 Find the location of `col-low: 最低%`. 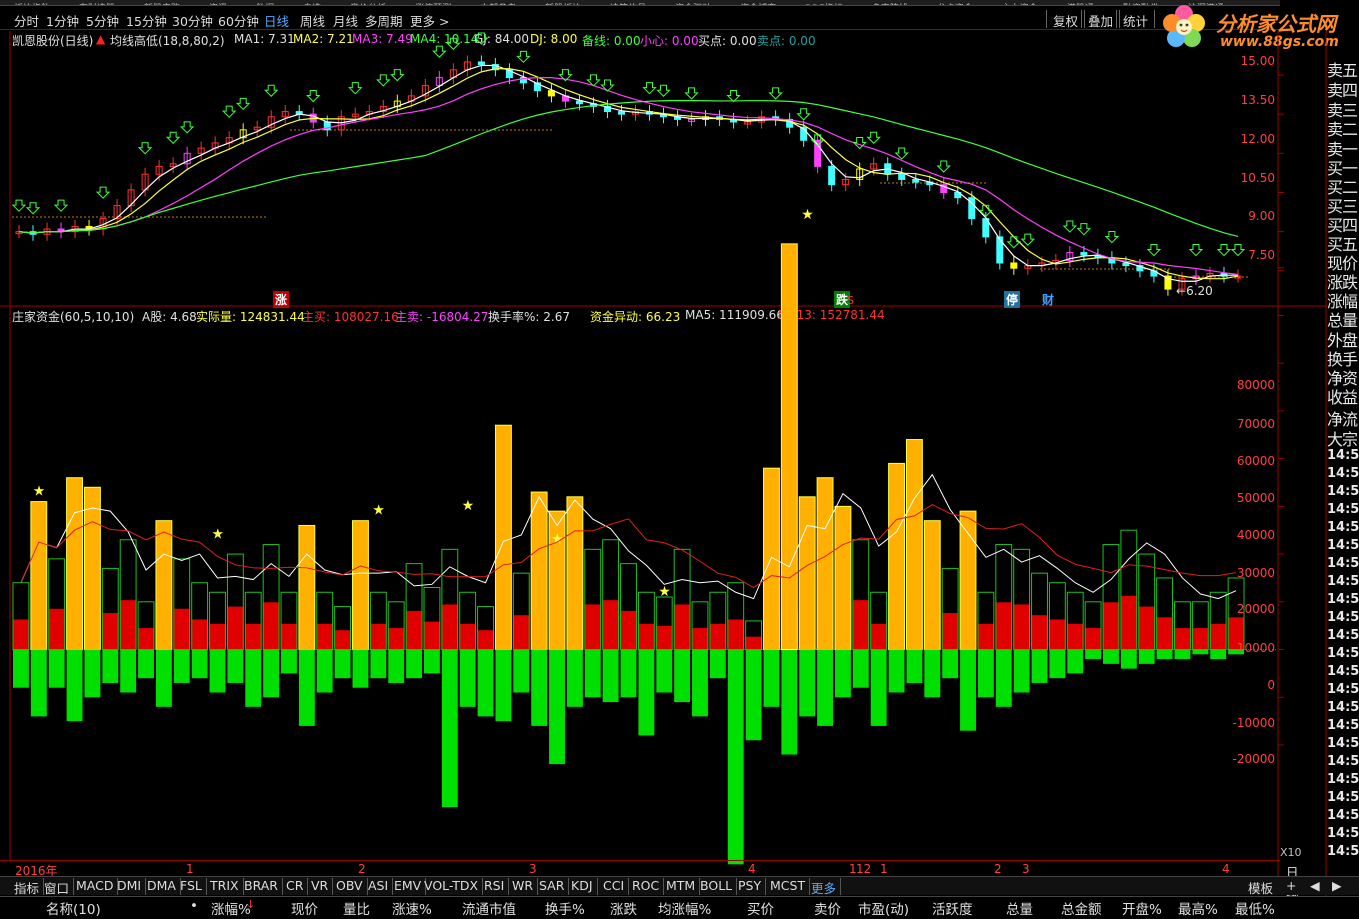

col-low: 最低% is located at coordinates (1255, 908).